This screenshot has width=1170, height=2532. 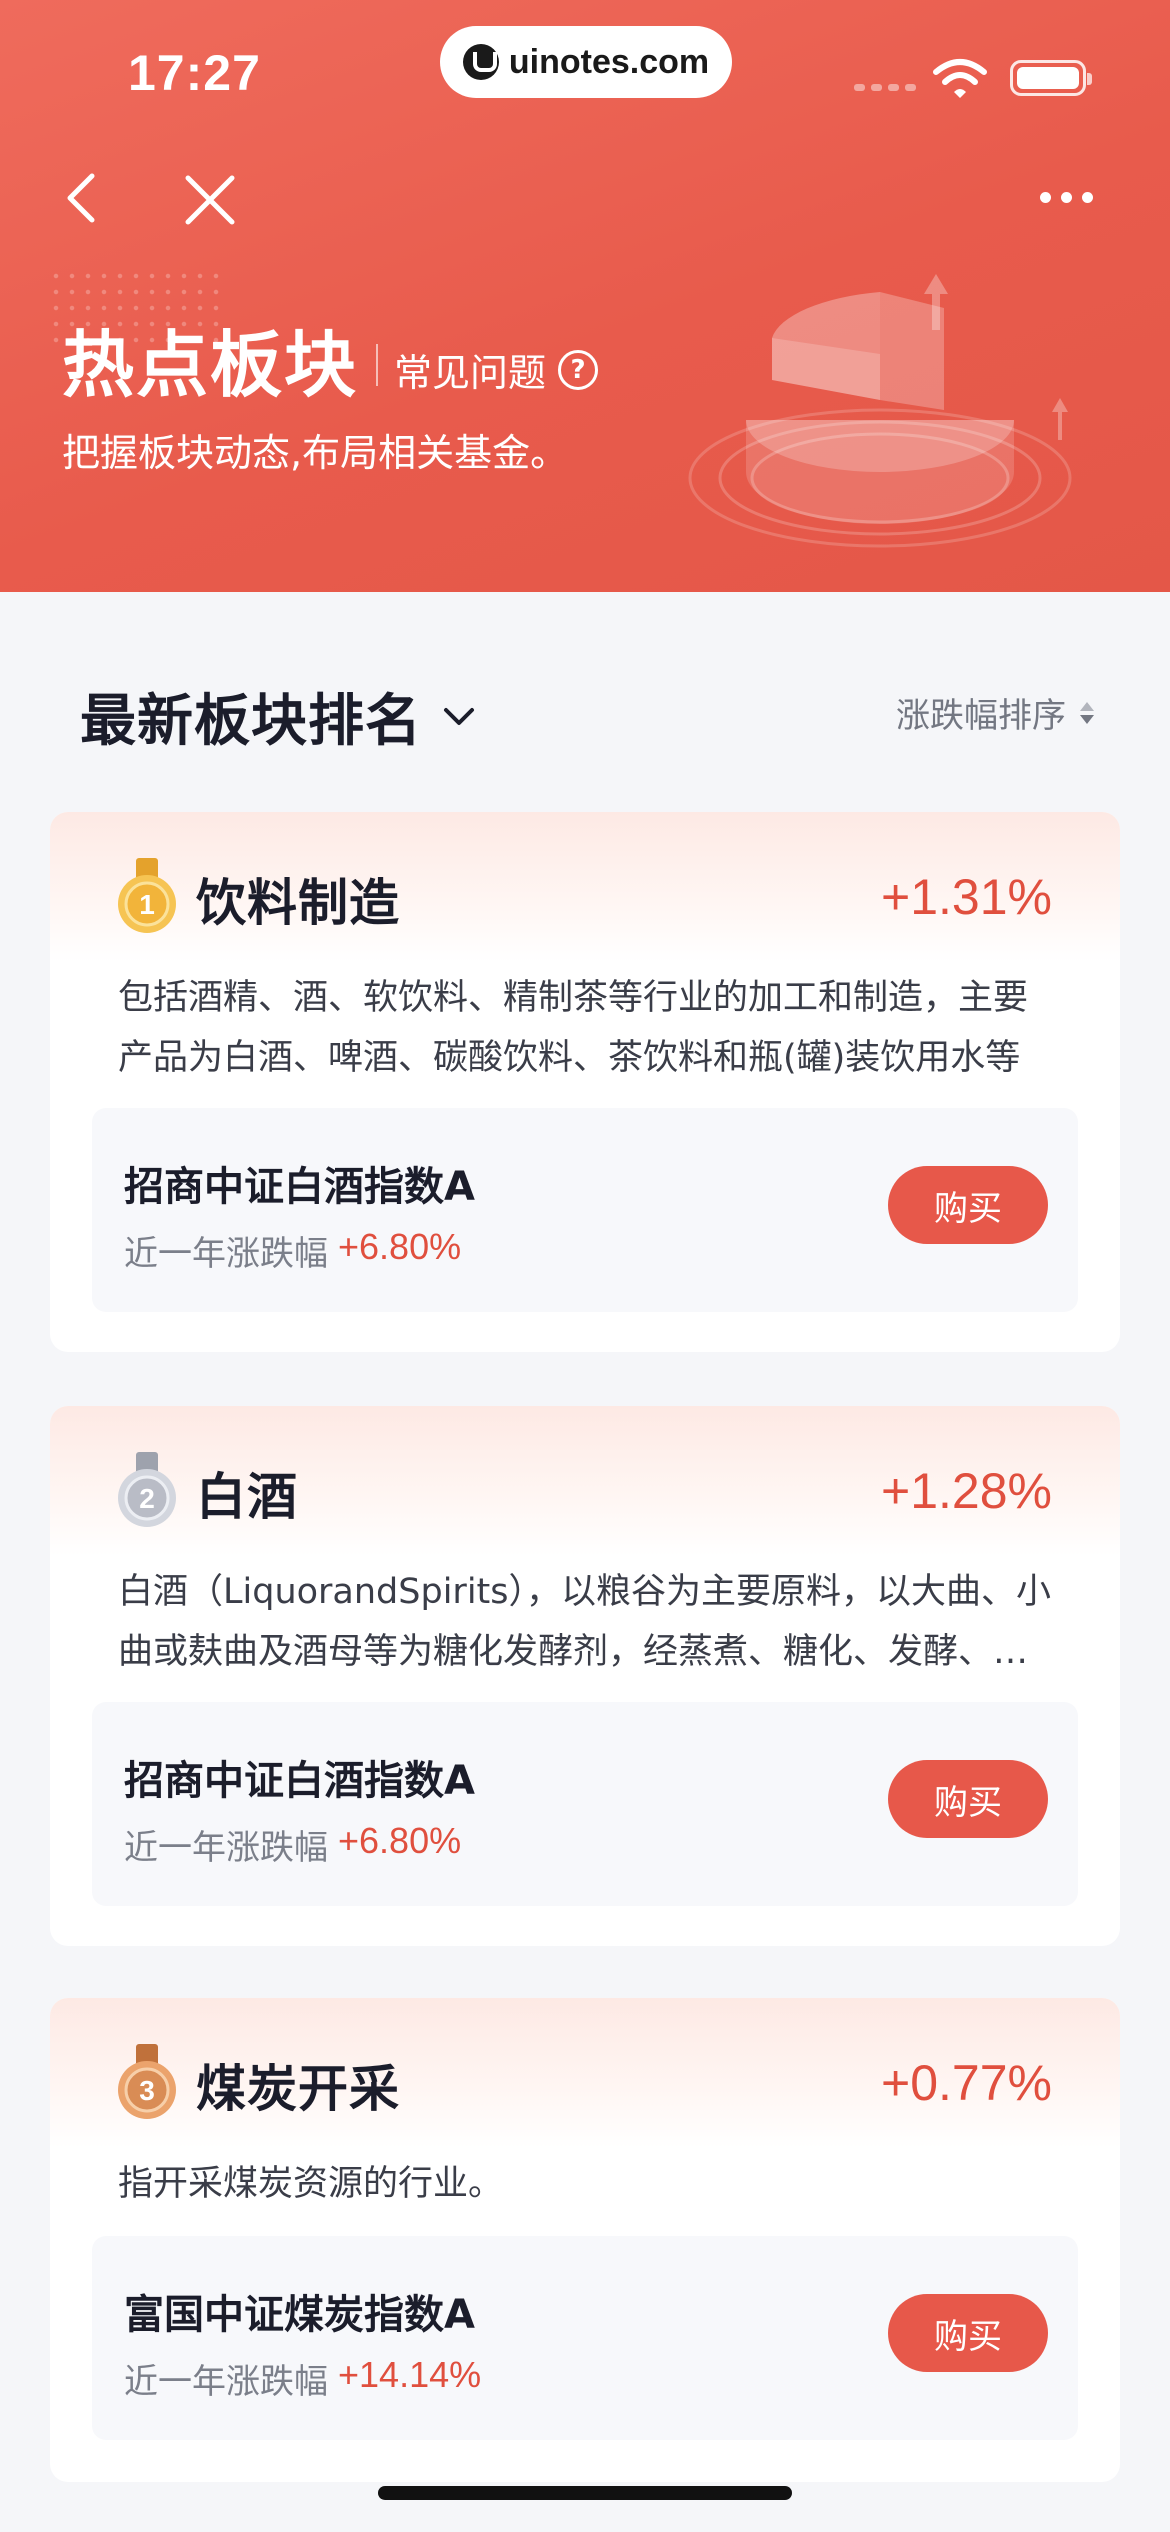 I want to click on faq-label: 常见问题, so click(x=470, y=373).